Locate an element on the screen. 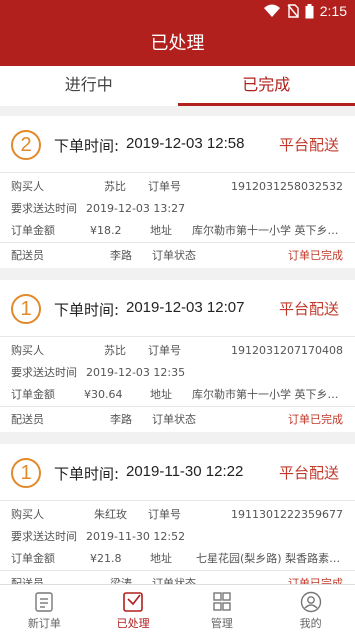 The image size is (355, 634). order-row: 配送员 梁涛 订单状态 订单已完成 is located at coordinates (177, 577).